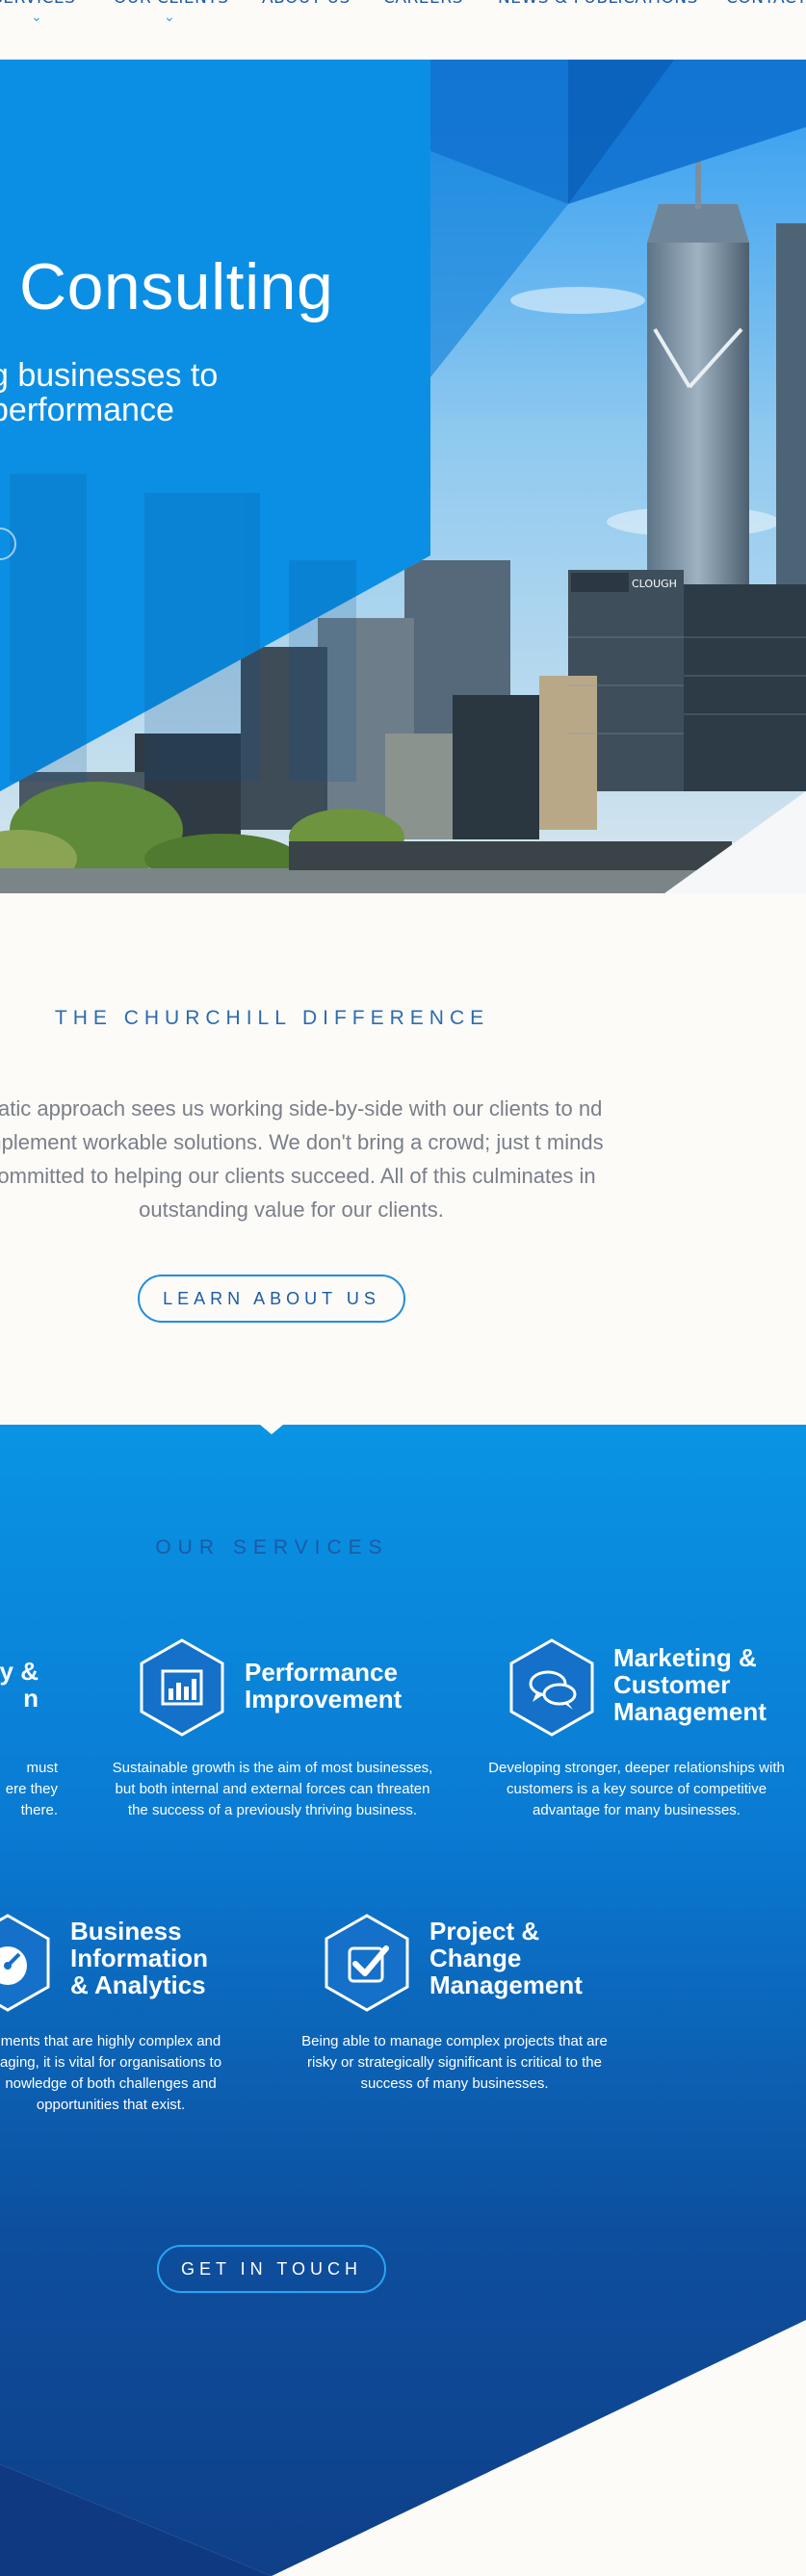 Image resolution: width=806 pixels, height=2576 pixels. What do you see at coordinates (182, 1688) in the screenshot?
I see `bar-chart-icon` at bounding box center [182, 1688].